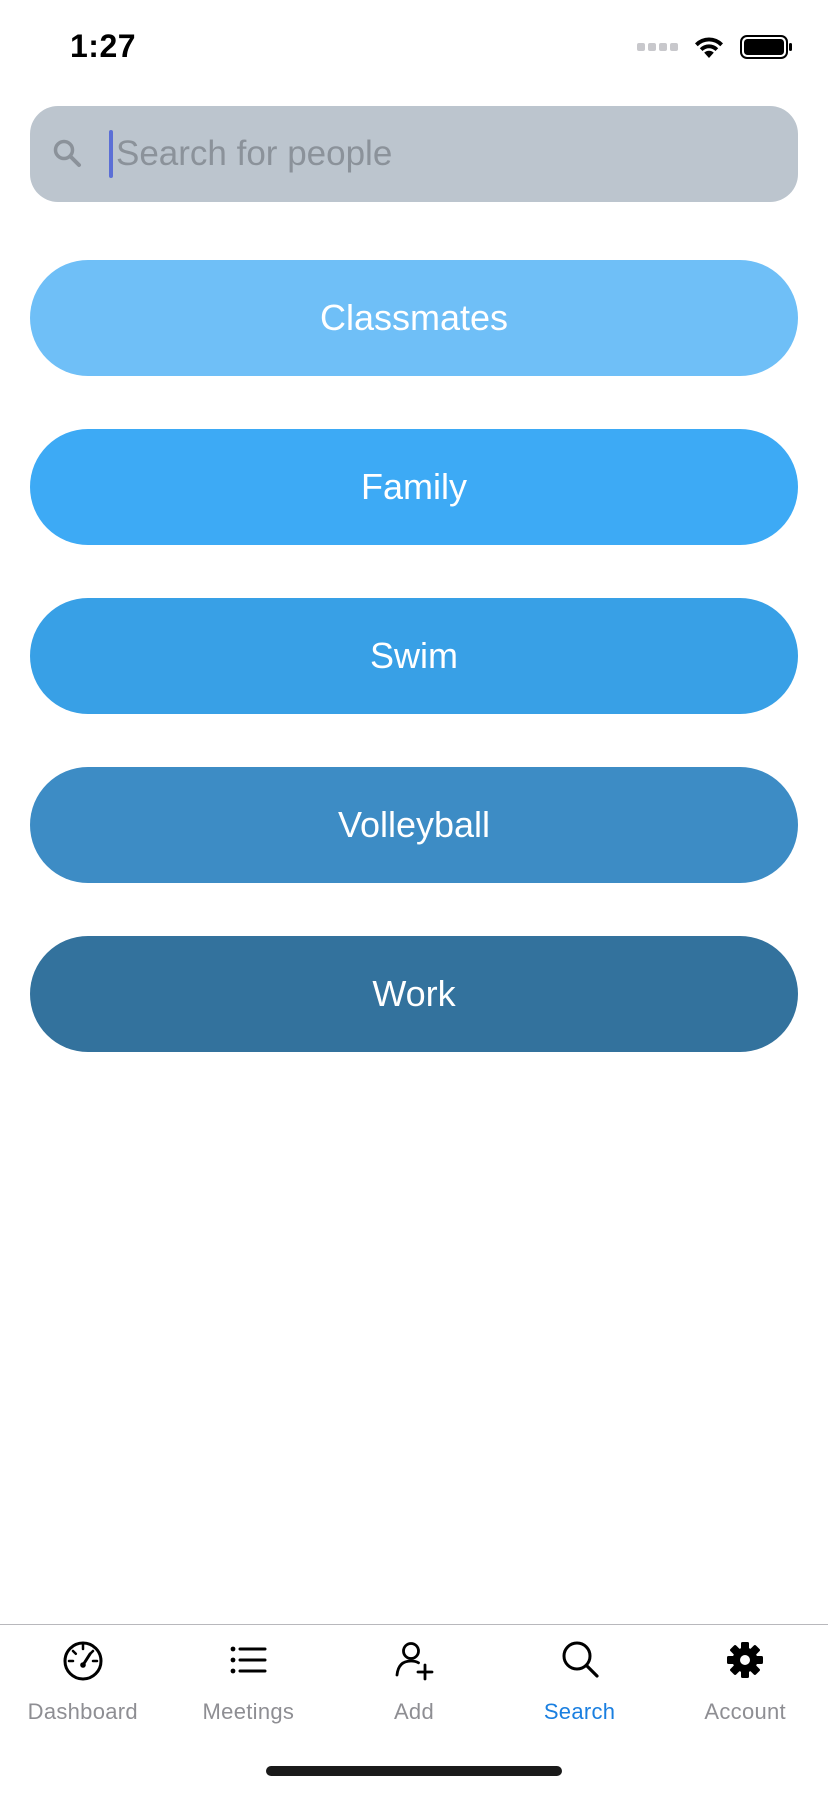  I want to click on group-label: Family, so click(414, 486).